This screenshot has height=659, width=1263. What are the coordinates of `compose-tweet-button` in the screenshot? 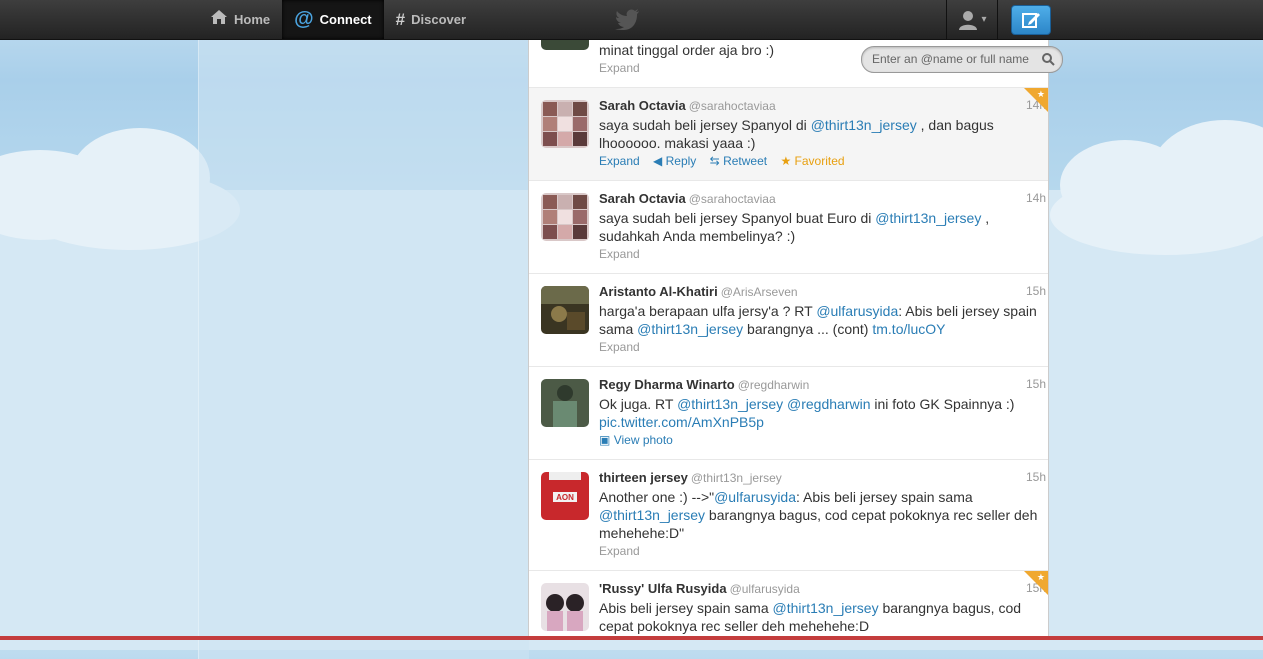 It's located at (1031, 20).